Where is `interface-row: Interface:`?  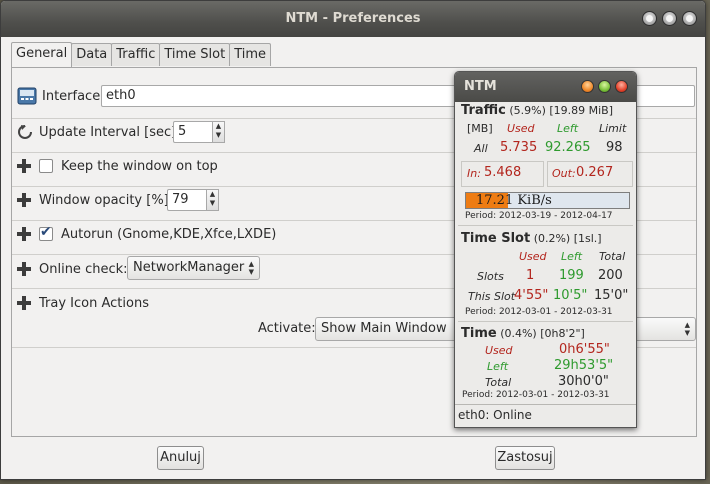
interface-row: Interface: is located at coordinates (61, 96).